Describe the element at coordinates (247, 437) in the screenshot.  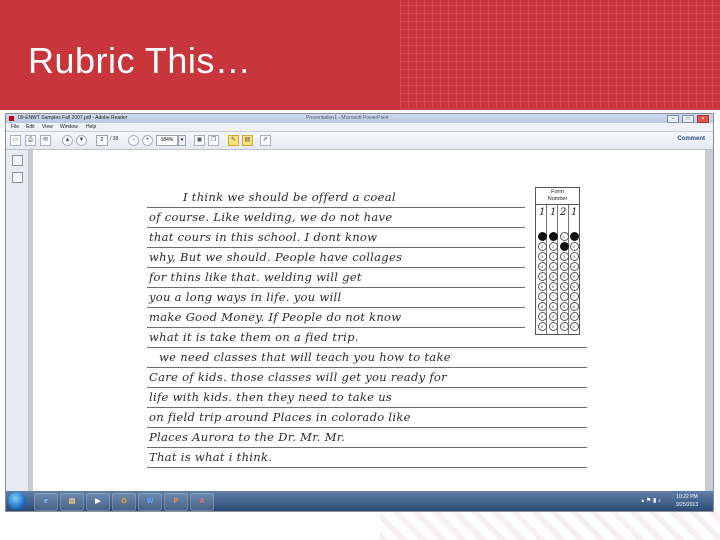
I see `essay-line: Places Aurora to the Dr. Mr. Mr.` at that location.